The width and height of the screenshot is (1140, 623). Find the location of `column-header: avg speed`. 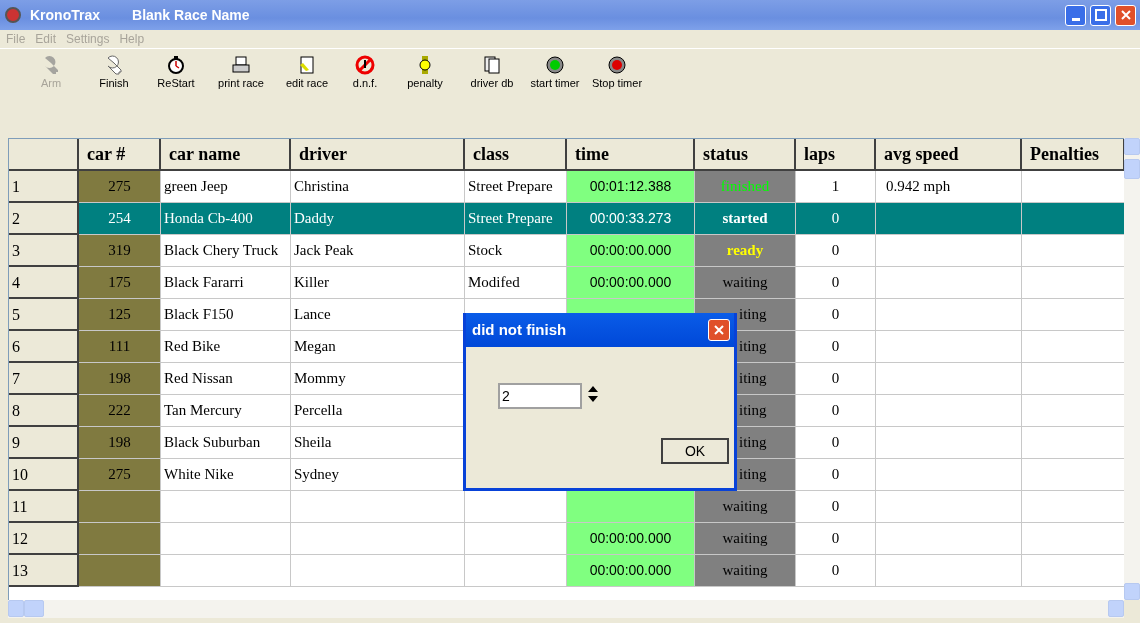

column-header: avg speed is located at coordinates (949, 155).